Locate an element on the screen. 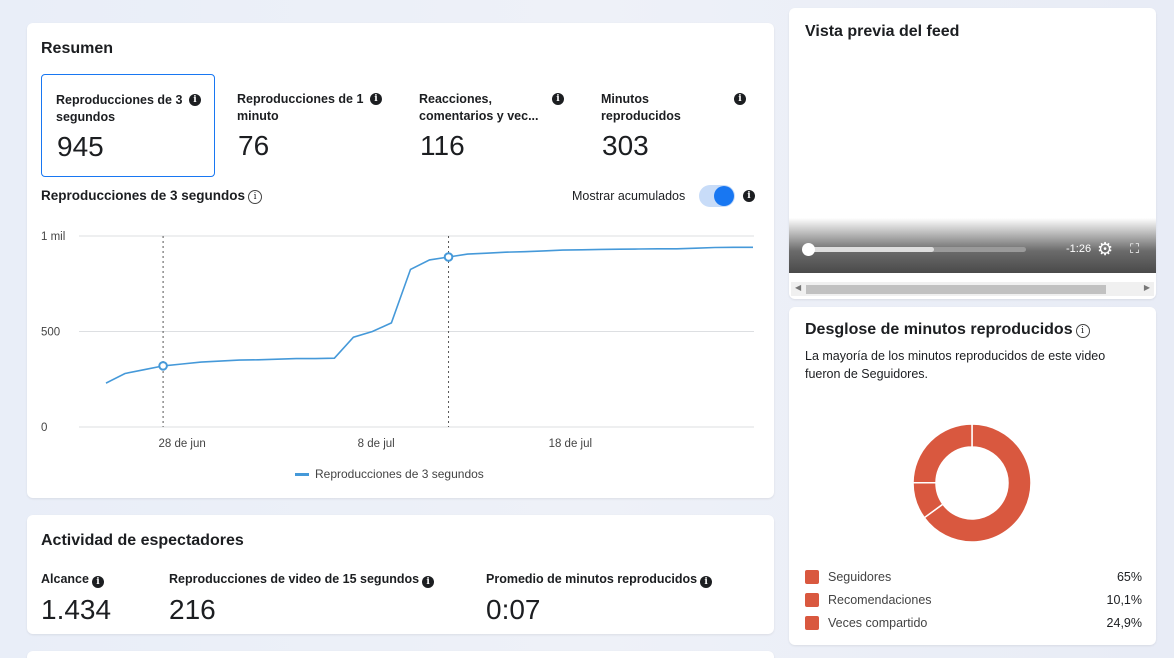  metric-avg-minutes: Promedio de minutos reproducidos i 0:07 is located at coordinates (599, 598).